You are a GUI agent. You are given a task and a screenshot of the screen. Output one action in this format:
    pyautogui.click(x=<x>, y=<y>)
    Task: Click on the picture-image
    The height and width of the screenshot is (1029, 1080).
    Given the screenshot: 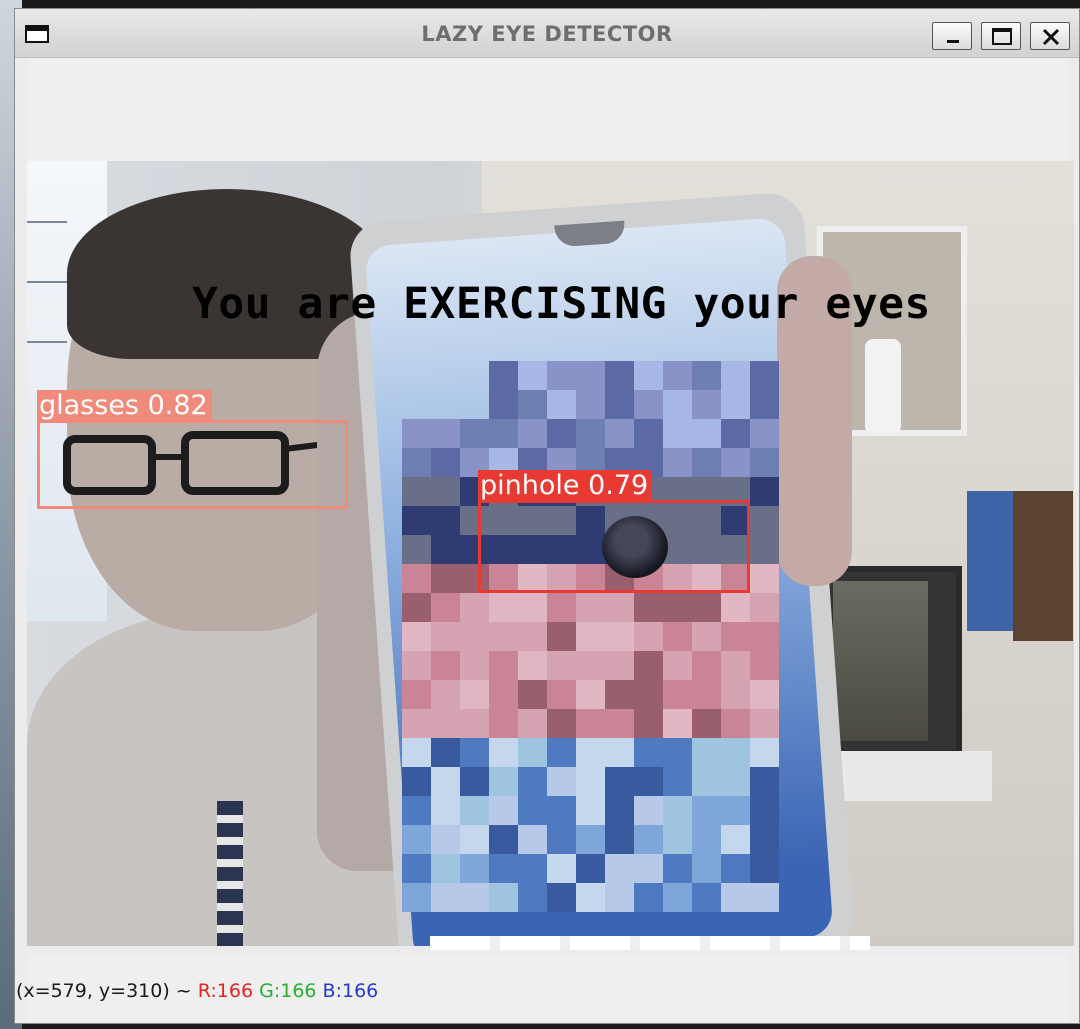 What is the action you would take?
    pyautogui.click(x=880, y=661)
    